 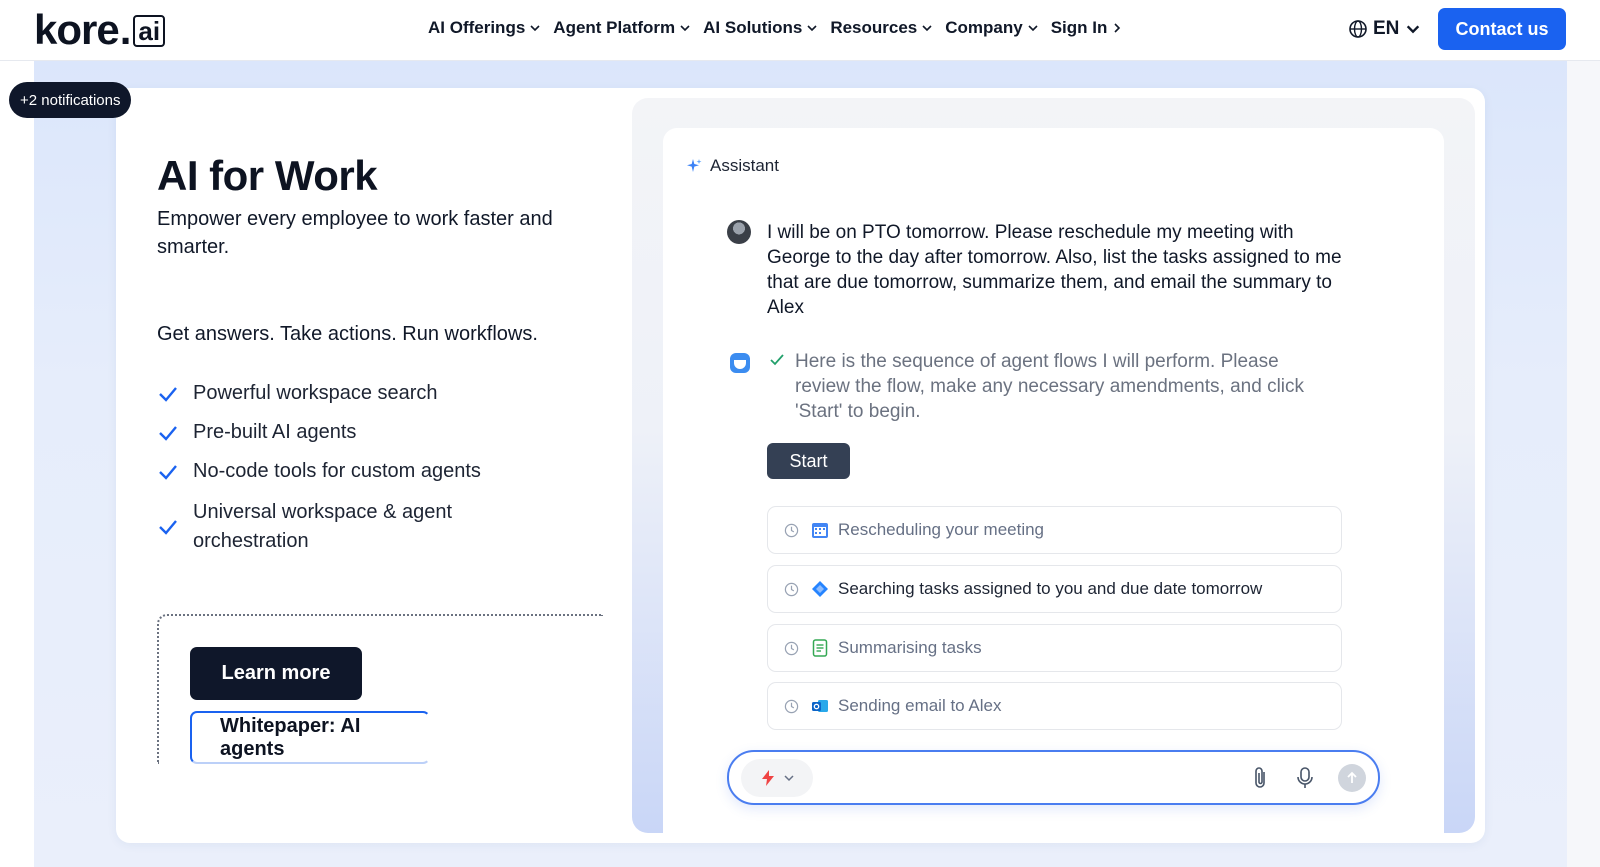 What do you see at coordinates (1583, 464) in the screenshot?
I see `page-right-edge` at bounding box center [1583, 464].